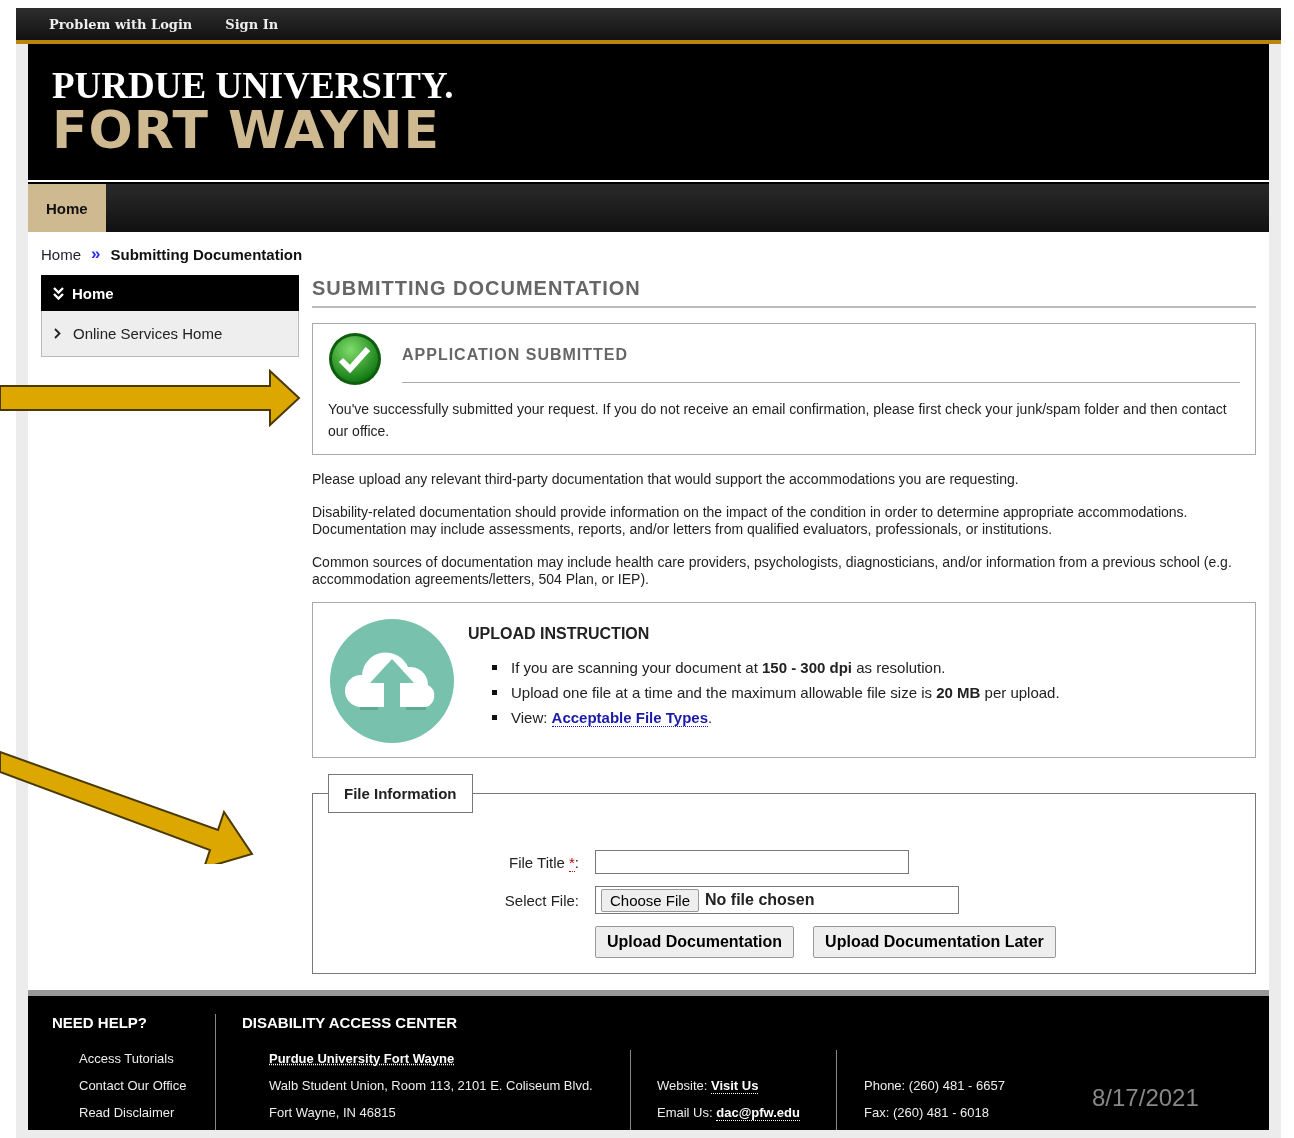  I want to click on alert-message: You've successfully submitted your request. If you do not receive an email confirmation, please first check your junk/spam folder and then contact our office., so click(778, 420).